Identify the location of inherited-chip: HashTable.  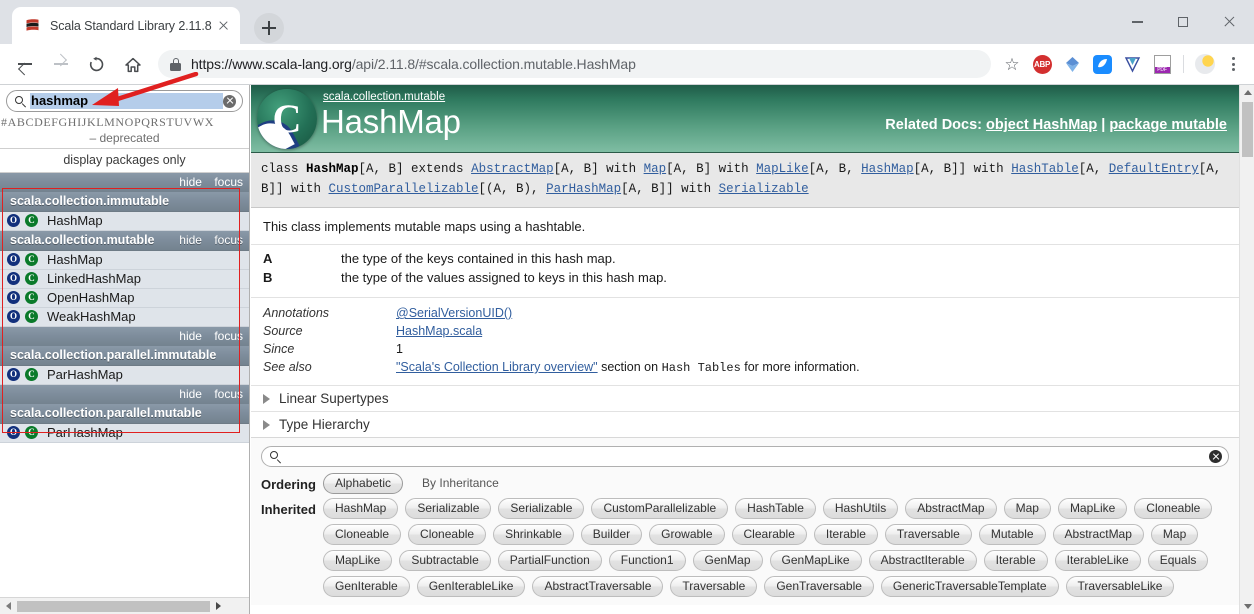
(775, 508).